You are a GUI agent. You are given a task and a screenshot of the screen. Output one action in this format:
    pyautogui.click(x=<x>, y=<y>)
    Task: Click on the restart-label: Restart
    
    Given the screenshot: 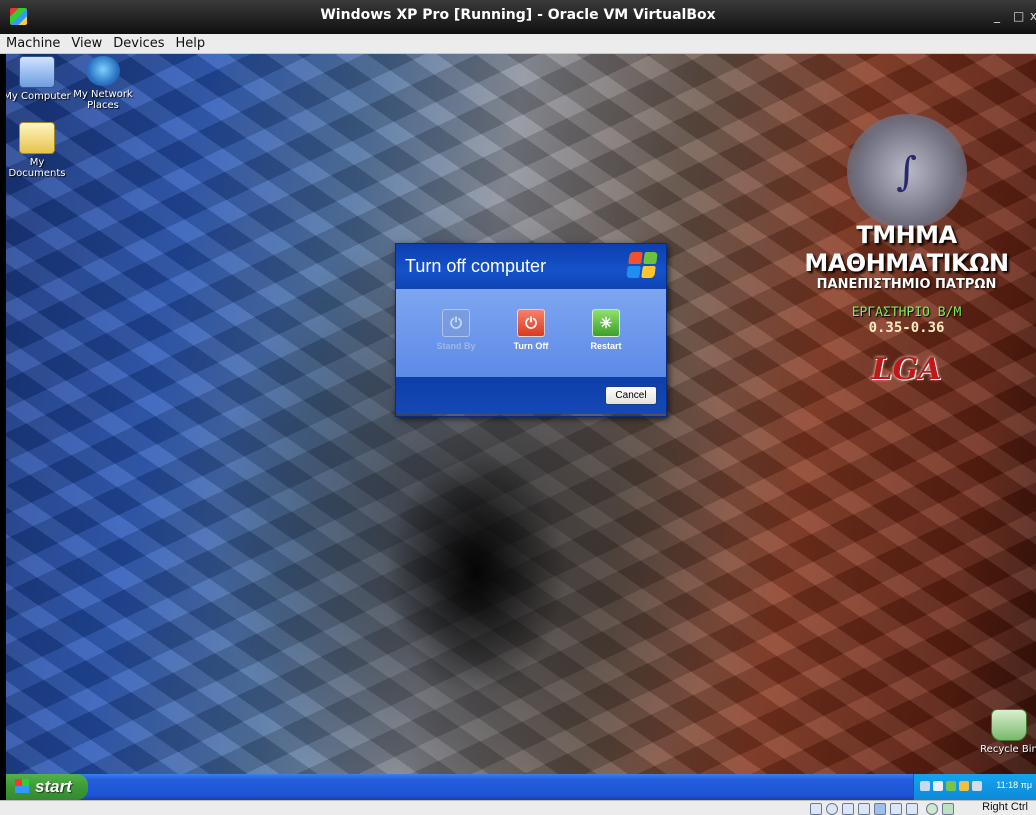 What is the action you would take?
    pyautogui.click(x=606, y=346)
    